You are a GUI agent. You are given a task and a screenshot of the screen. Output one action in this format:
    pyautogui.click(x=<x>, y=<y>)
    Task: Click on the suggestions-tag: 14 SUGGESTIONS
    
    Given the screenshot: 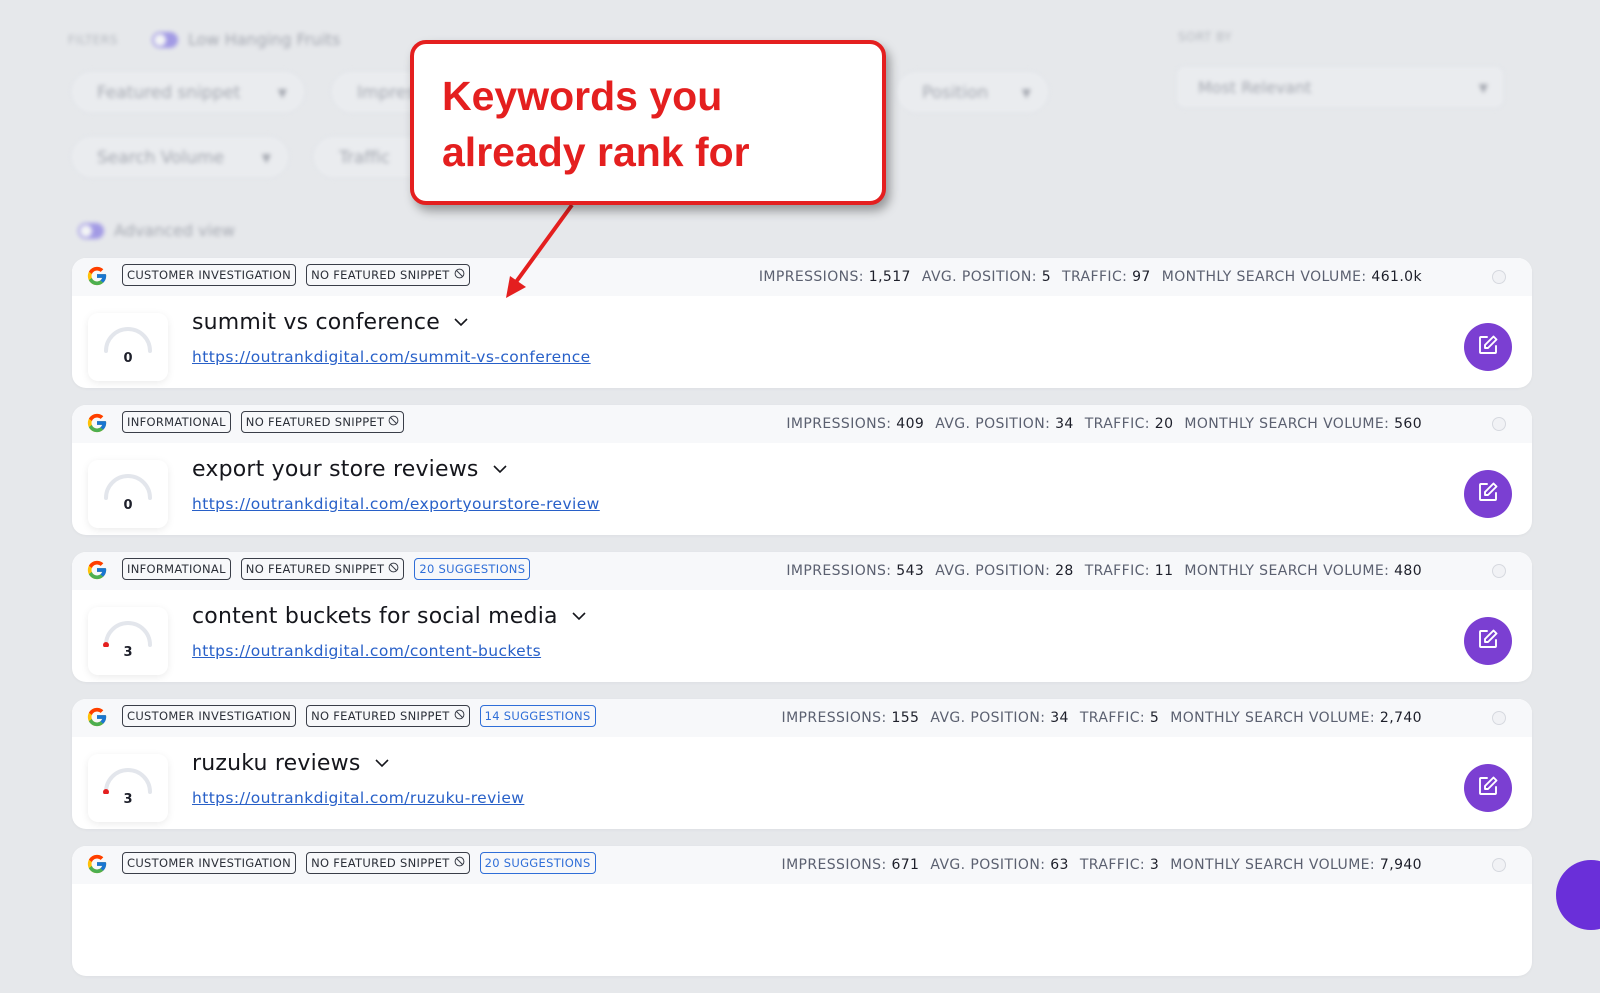 What is the action you would take?
    pyautogui.click(x=537, y=716)
    